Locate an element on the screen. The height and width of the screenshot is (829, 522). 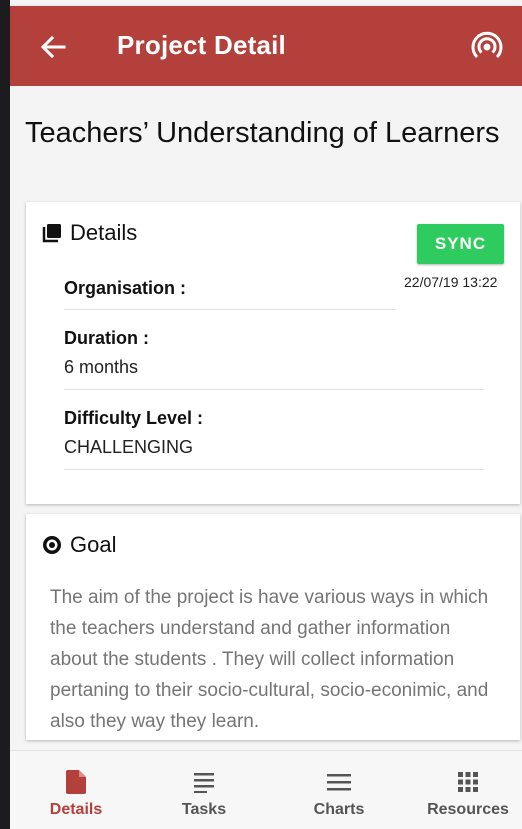
goal-header: Goal is located at coordinates (79, 545).